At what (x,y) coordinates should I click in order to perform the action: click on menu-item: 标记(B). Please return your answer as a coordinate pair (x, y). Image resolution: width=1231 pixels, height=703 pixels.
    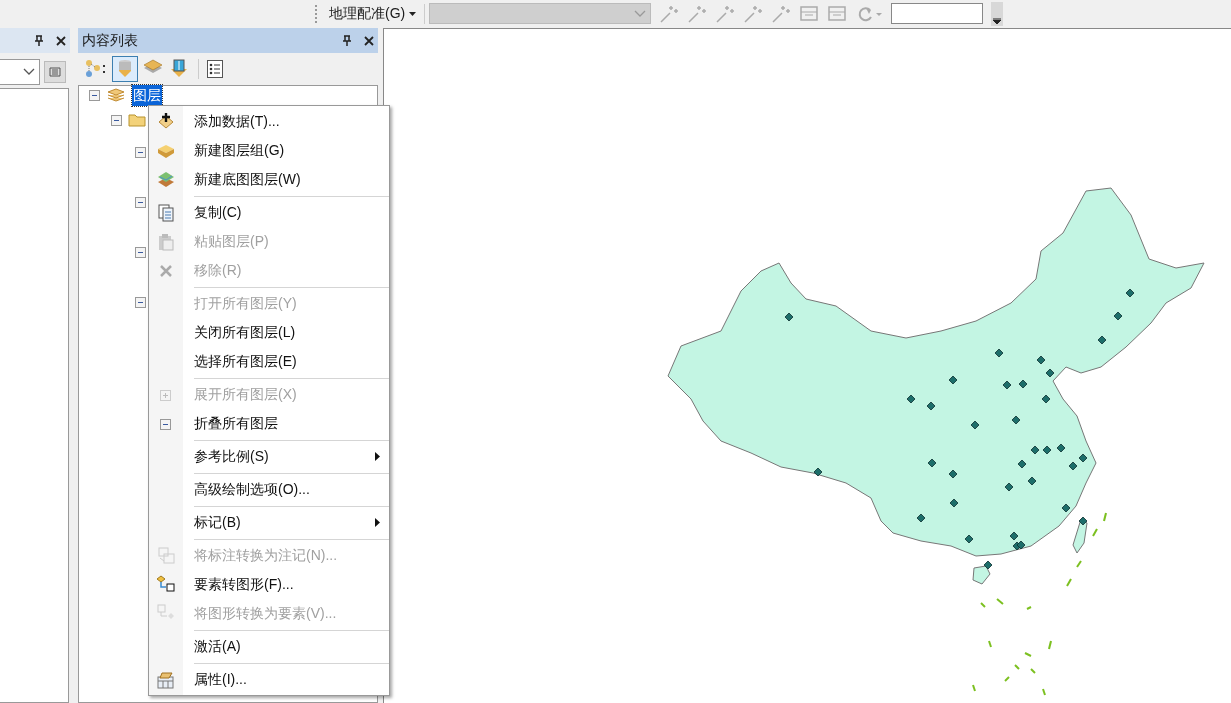
    Looking at the image, I should click on (269, 522).